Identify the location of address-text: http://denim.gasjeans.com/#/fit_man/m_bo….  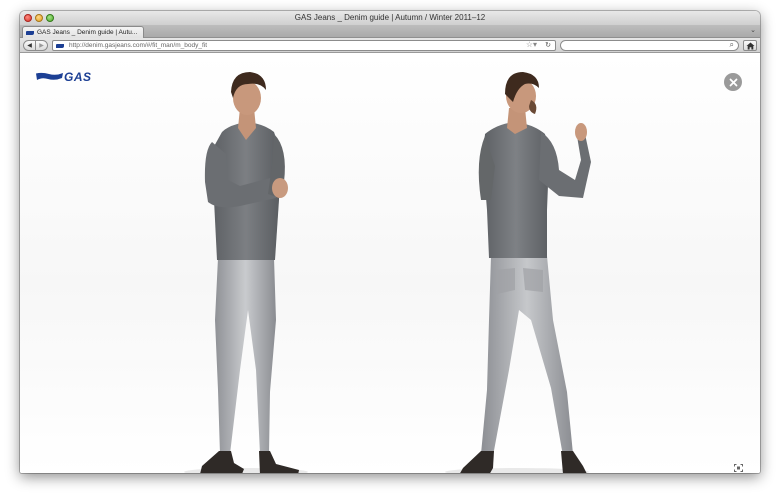
(138, 45).